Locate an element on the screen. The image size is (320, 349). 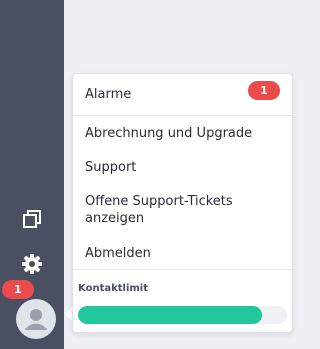
menu-item-support: Support is located at coordinates (182, 167).